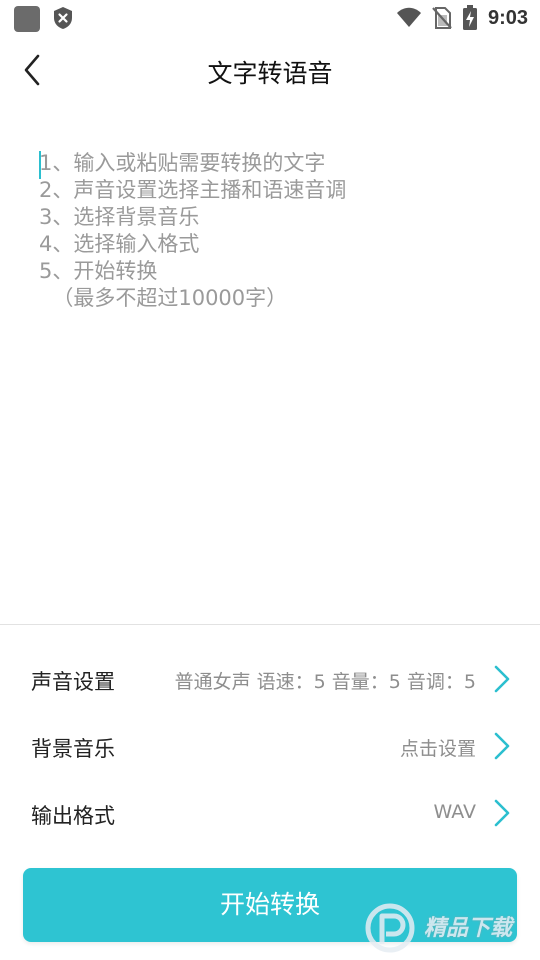  What do you see at coordinates (270, 814) in the screenshot?
I see `output-format-row: 输出格式 WAV` at bounding box center [270, 814].